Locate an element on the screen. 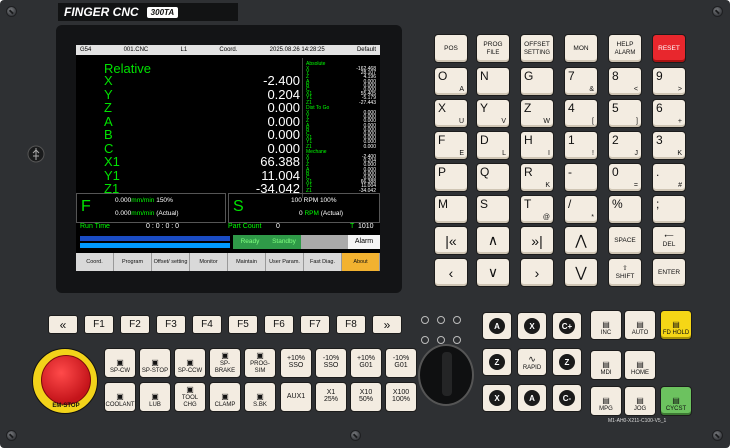 This screenshot has height=448, width=730. key-inc: ▤ INC is located at coordinates (606, 325).